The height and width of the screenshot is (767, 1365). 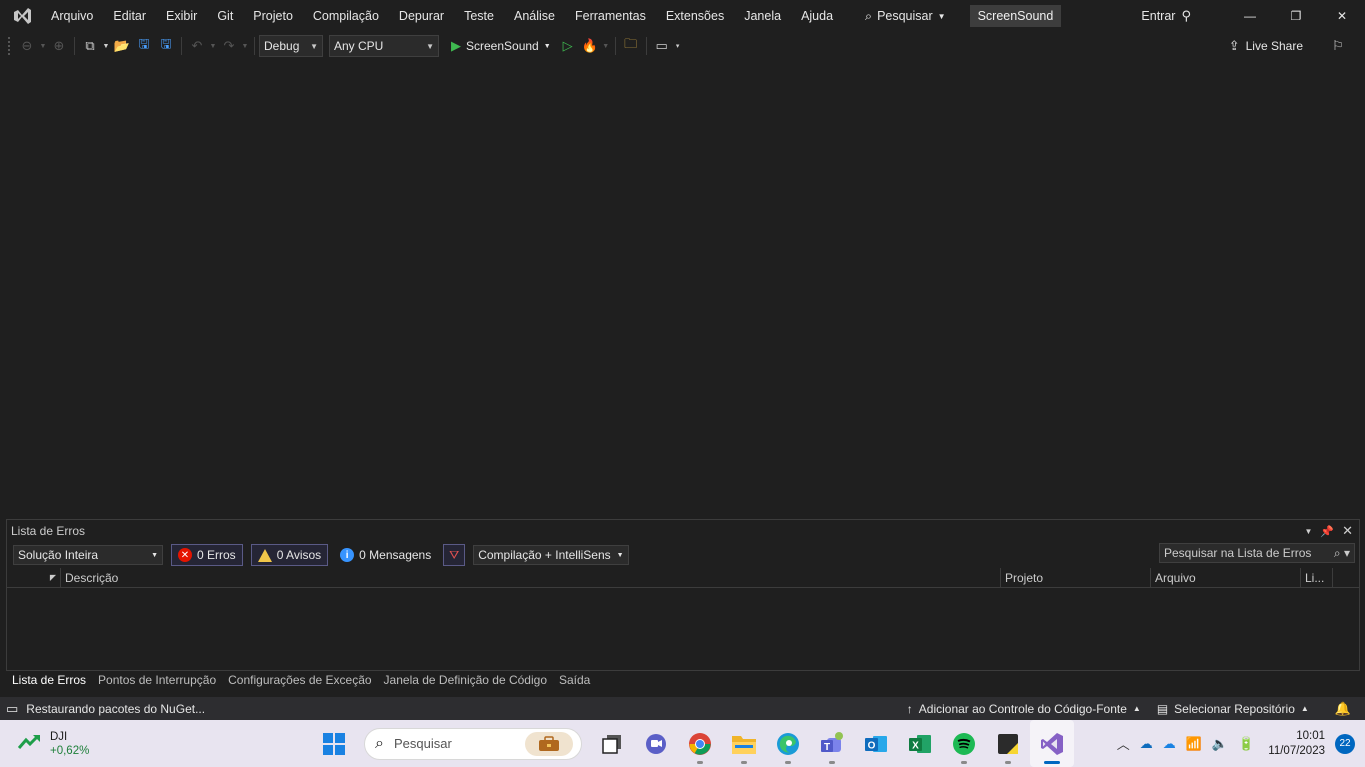 What do you see at coordinates (1250, 16) in the screenshot?
I see `minimize-button: —` at bounding box center [1250, 16].